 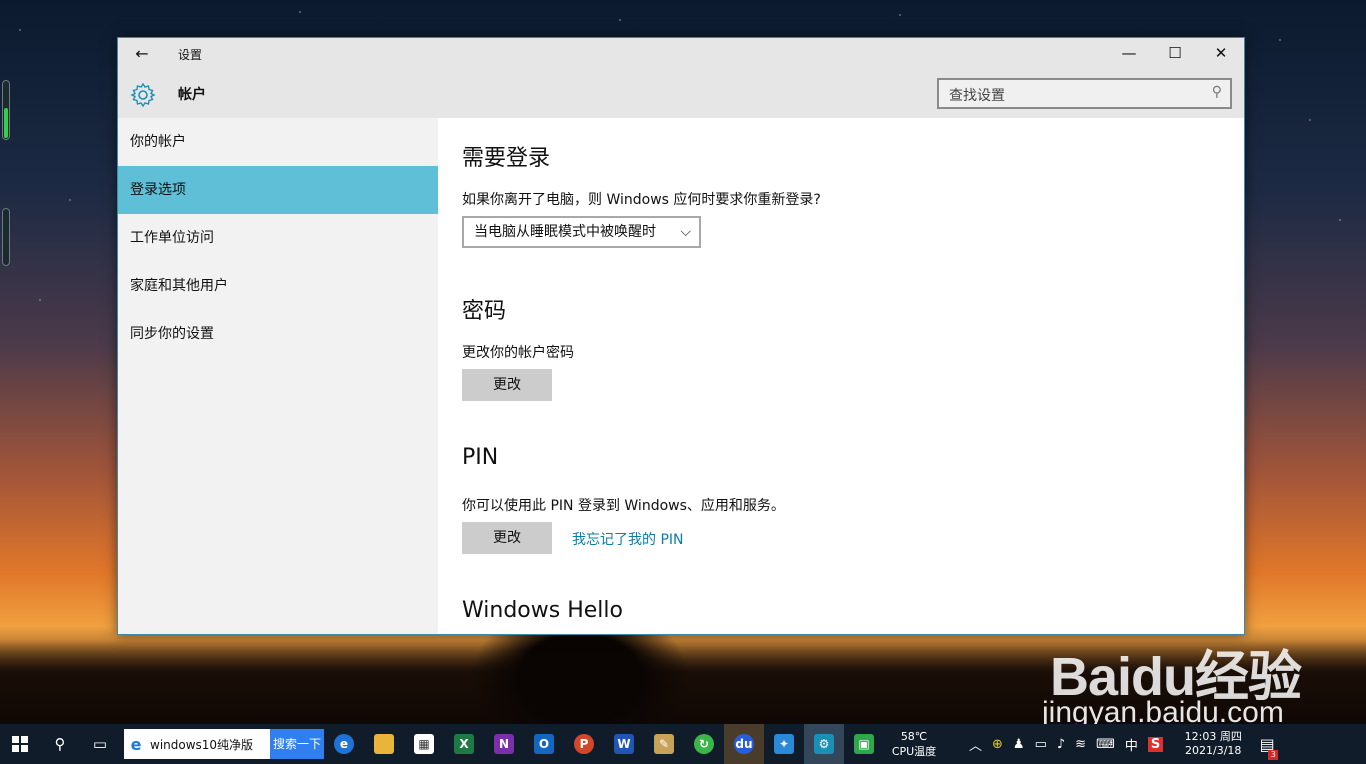 What do you see at coordinates (914, 751) in the screenshot?
I see `cpu-temp-label: CPU温度` at bounding box center [914, 751].